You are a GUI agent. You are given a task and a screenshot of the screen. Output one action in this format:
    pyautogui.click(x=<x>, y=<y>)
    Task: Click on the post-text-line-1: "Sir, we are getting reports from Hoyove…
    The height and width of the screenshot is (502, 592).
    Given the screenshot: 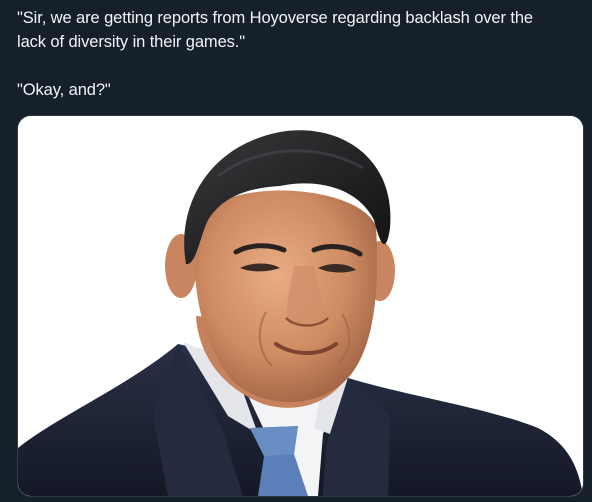 What is the action you would take?
    pyautogui.click(x=275, y=18)
    